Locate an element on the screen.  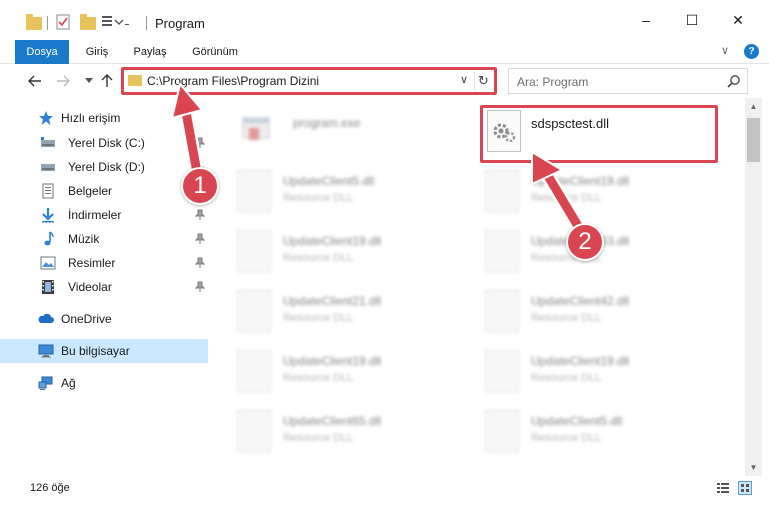
step-1-badge: 1 is located at coordinates (200, 186).